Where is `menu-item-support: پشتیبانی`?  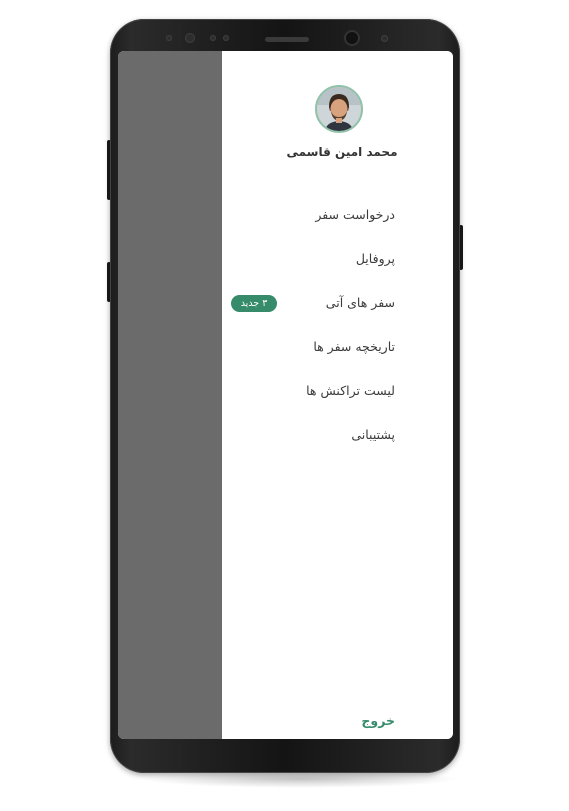 menu-item-support: پشتیبانی is located at coordinates (373, 434).